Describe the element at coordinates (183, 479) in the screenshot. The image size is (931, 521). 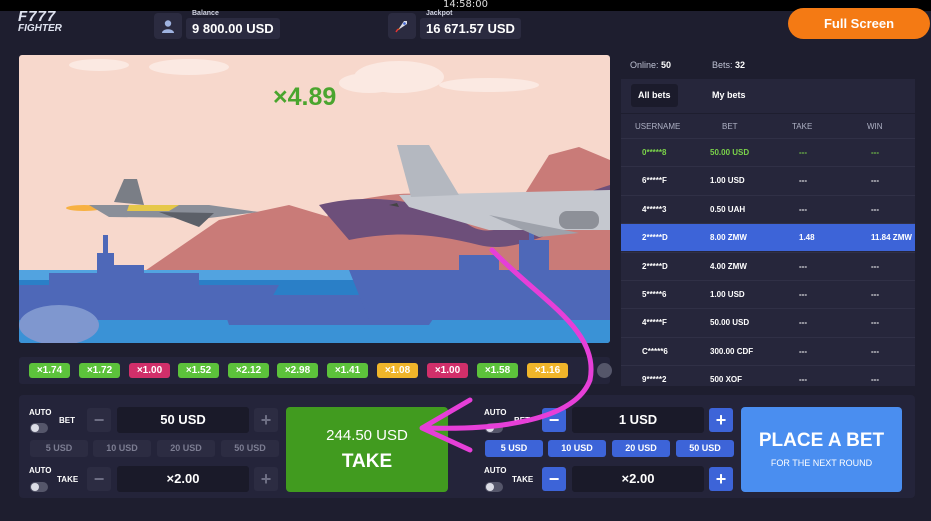
I see `take-multiplier-field: ×2.00` at that location.